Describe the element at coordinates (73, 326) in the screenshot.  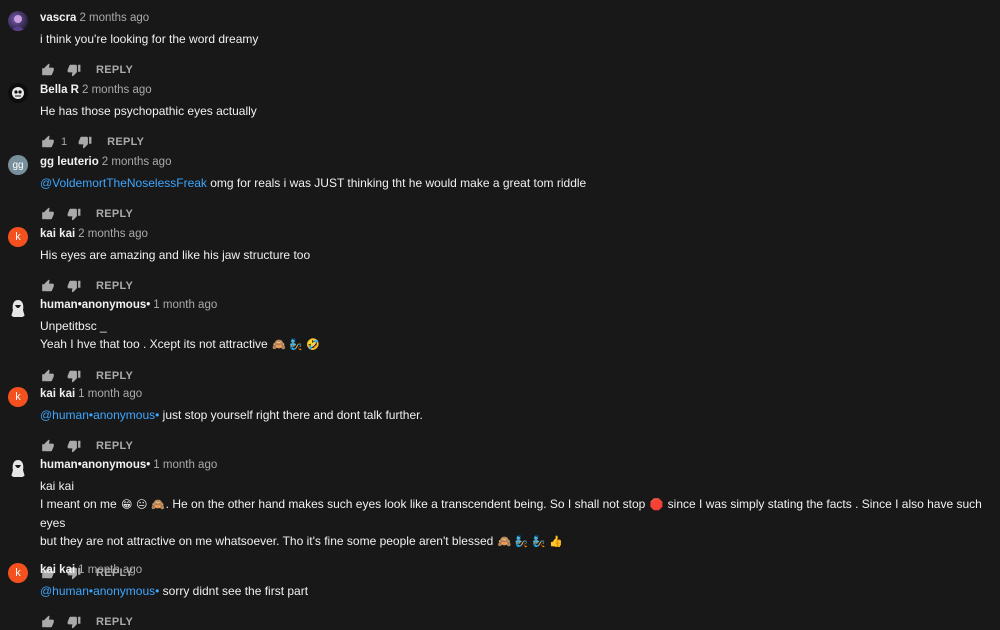
I see `comment-text-segment: Unpetitbsc _` at that location.